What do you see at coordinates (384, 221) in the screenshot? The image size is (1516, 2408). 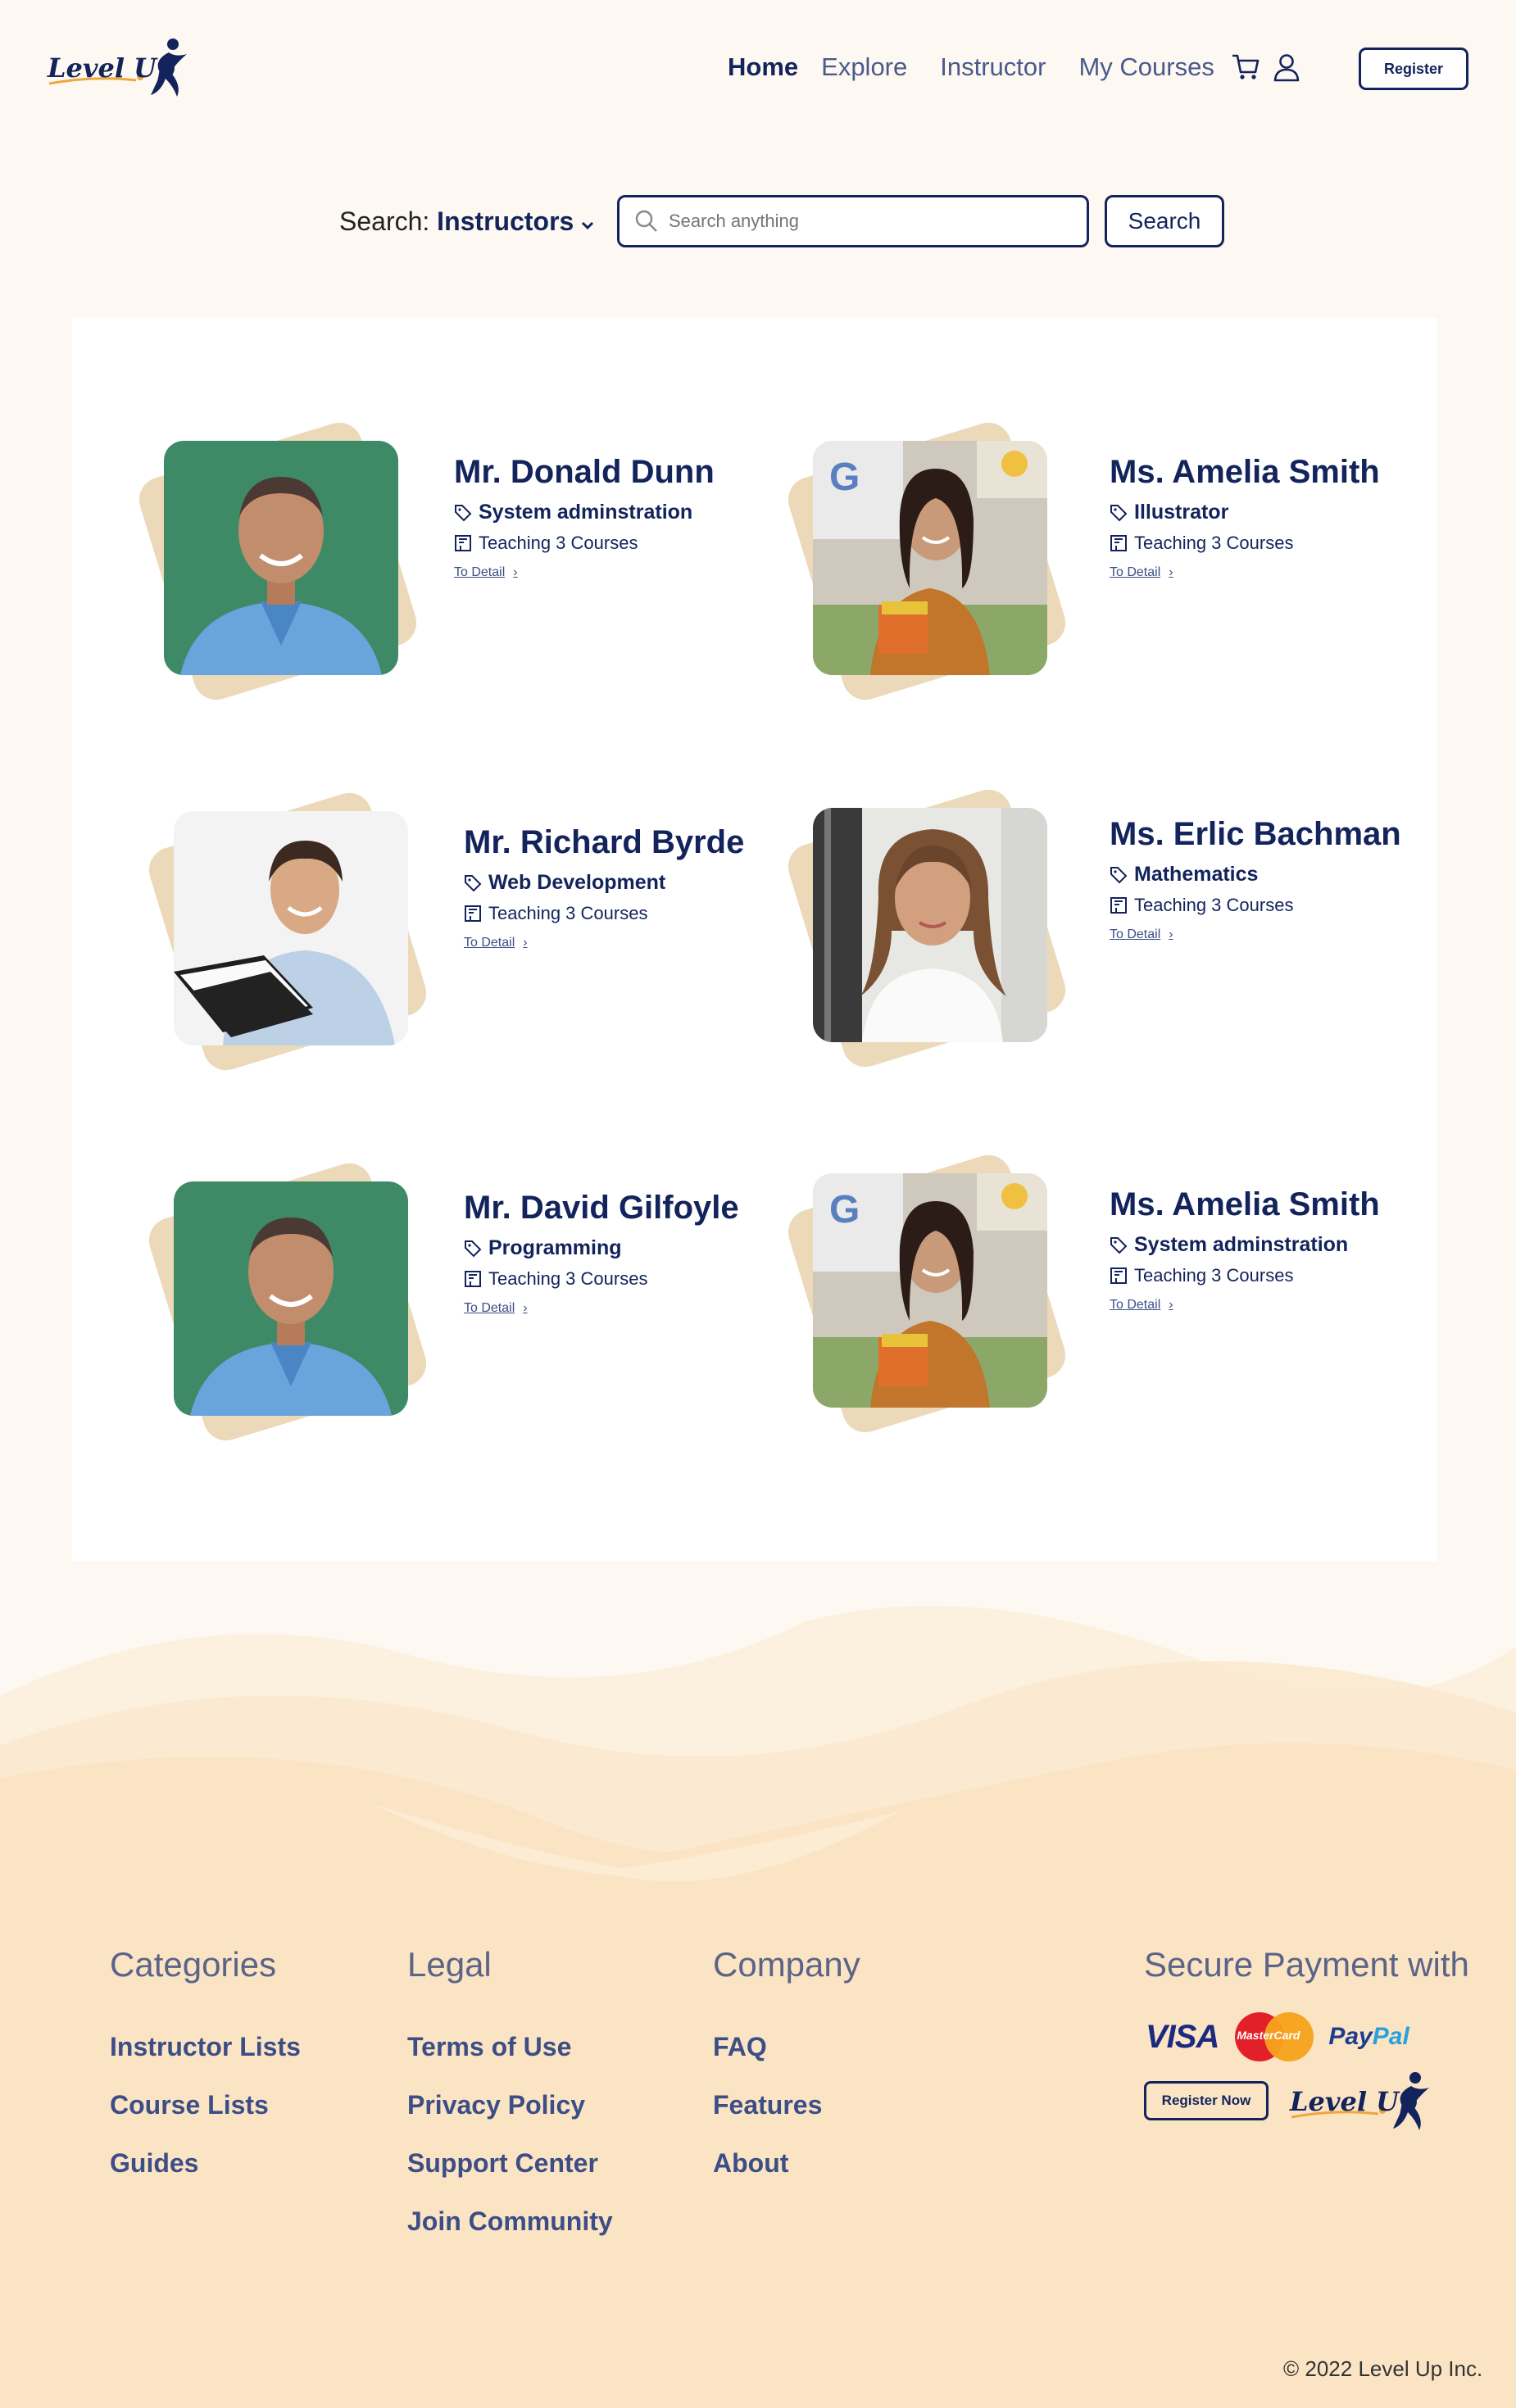 I see `search-label: Search:` at bounding box center [384, 221].